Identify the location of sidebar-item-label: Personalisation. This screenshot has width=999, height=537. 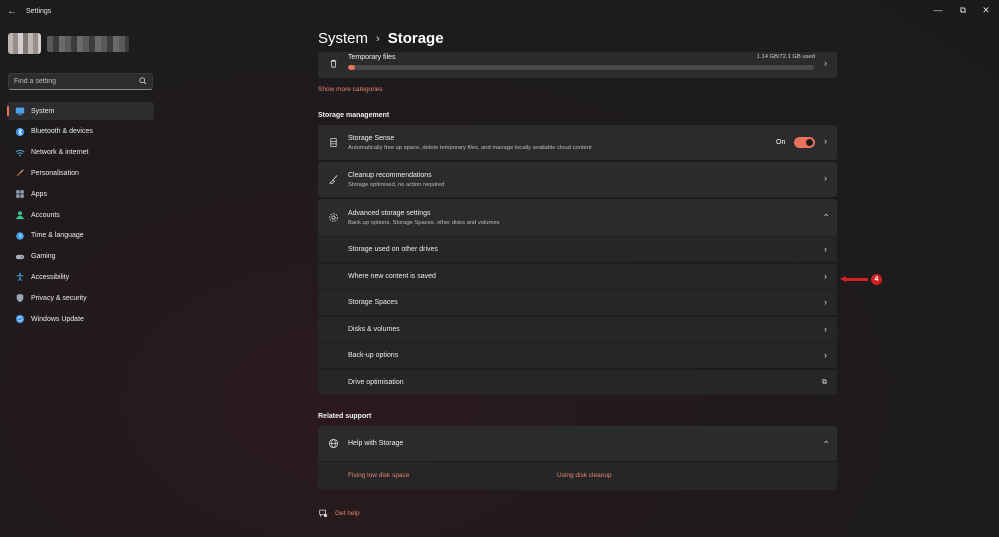
(55, 173).